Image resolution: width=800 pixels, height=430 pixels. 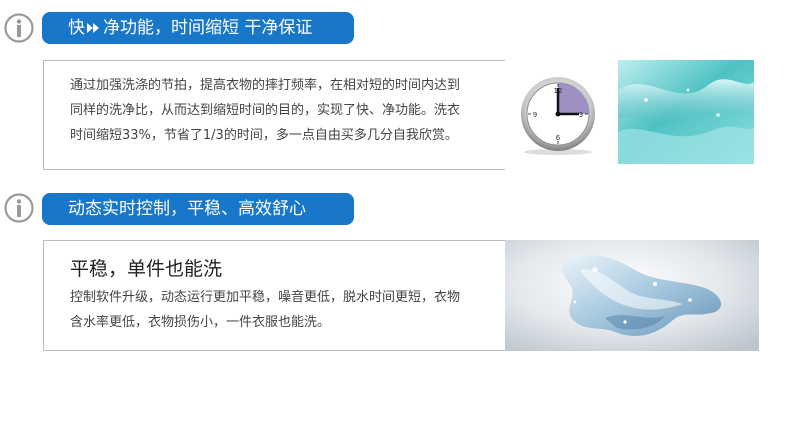 What do you see at coordinates (146, 269) in the screenshot?
I see `stable-wash-heading: 平稳，单件也能洗` at bounding box center [146, 269].